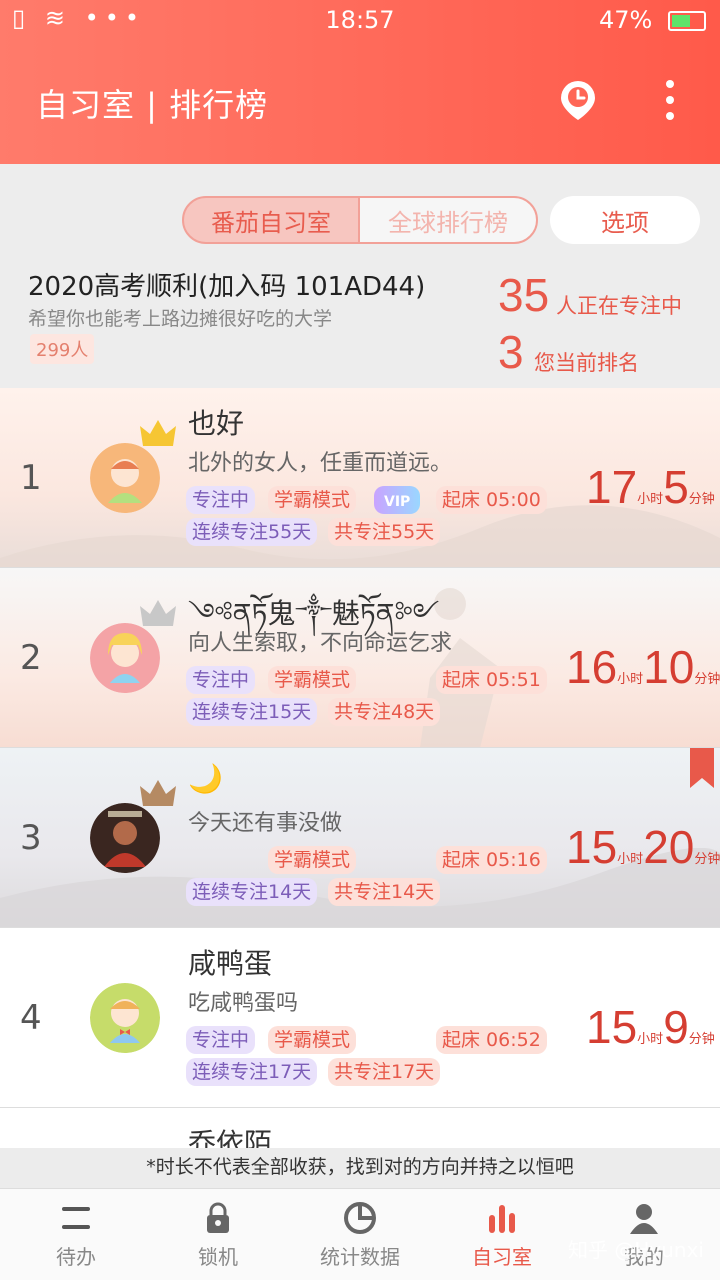  Describe the element at coordinates (230, 1137) in the screenshot. I see `user-name: 乔依陌` at that location.